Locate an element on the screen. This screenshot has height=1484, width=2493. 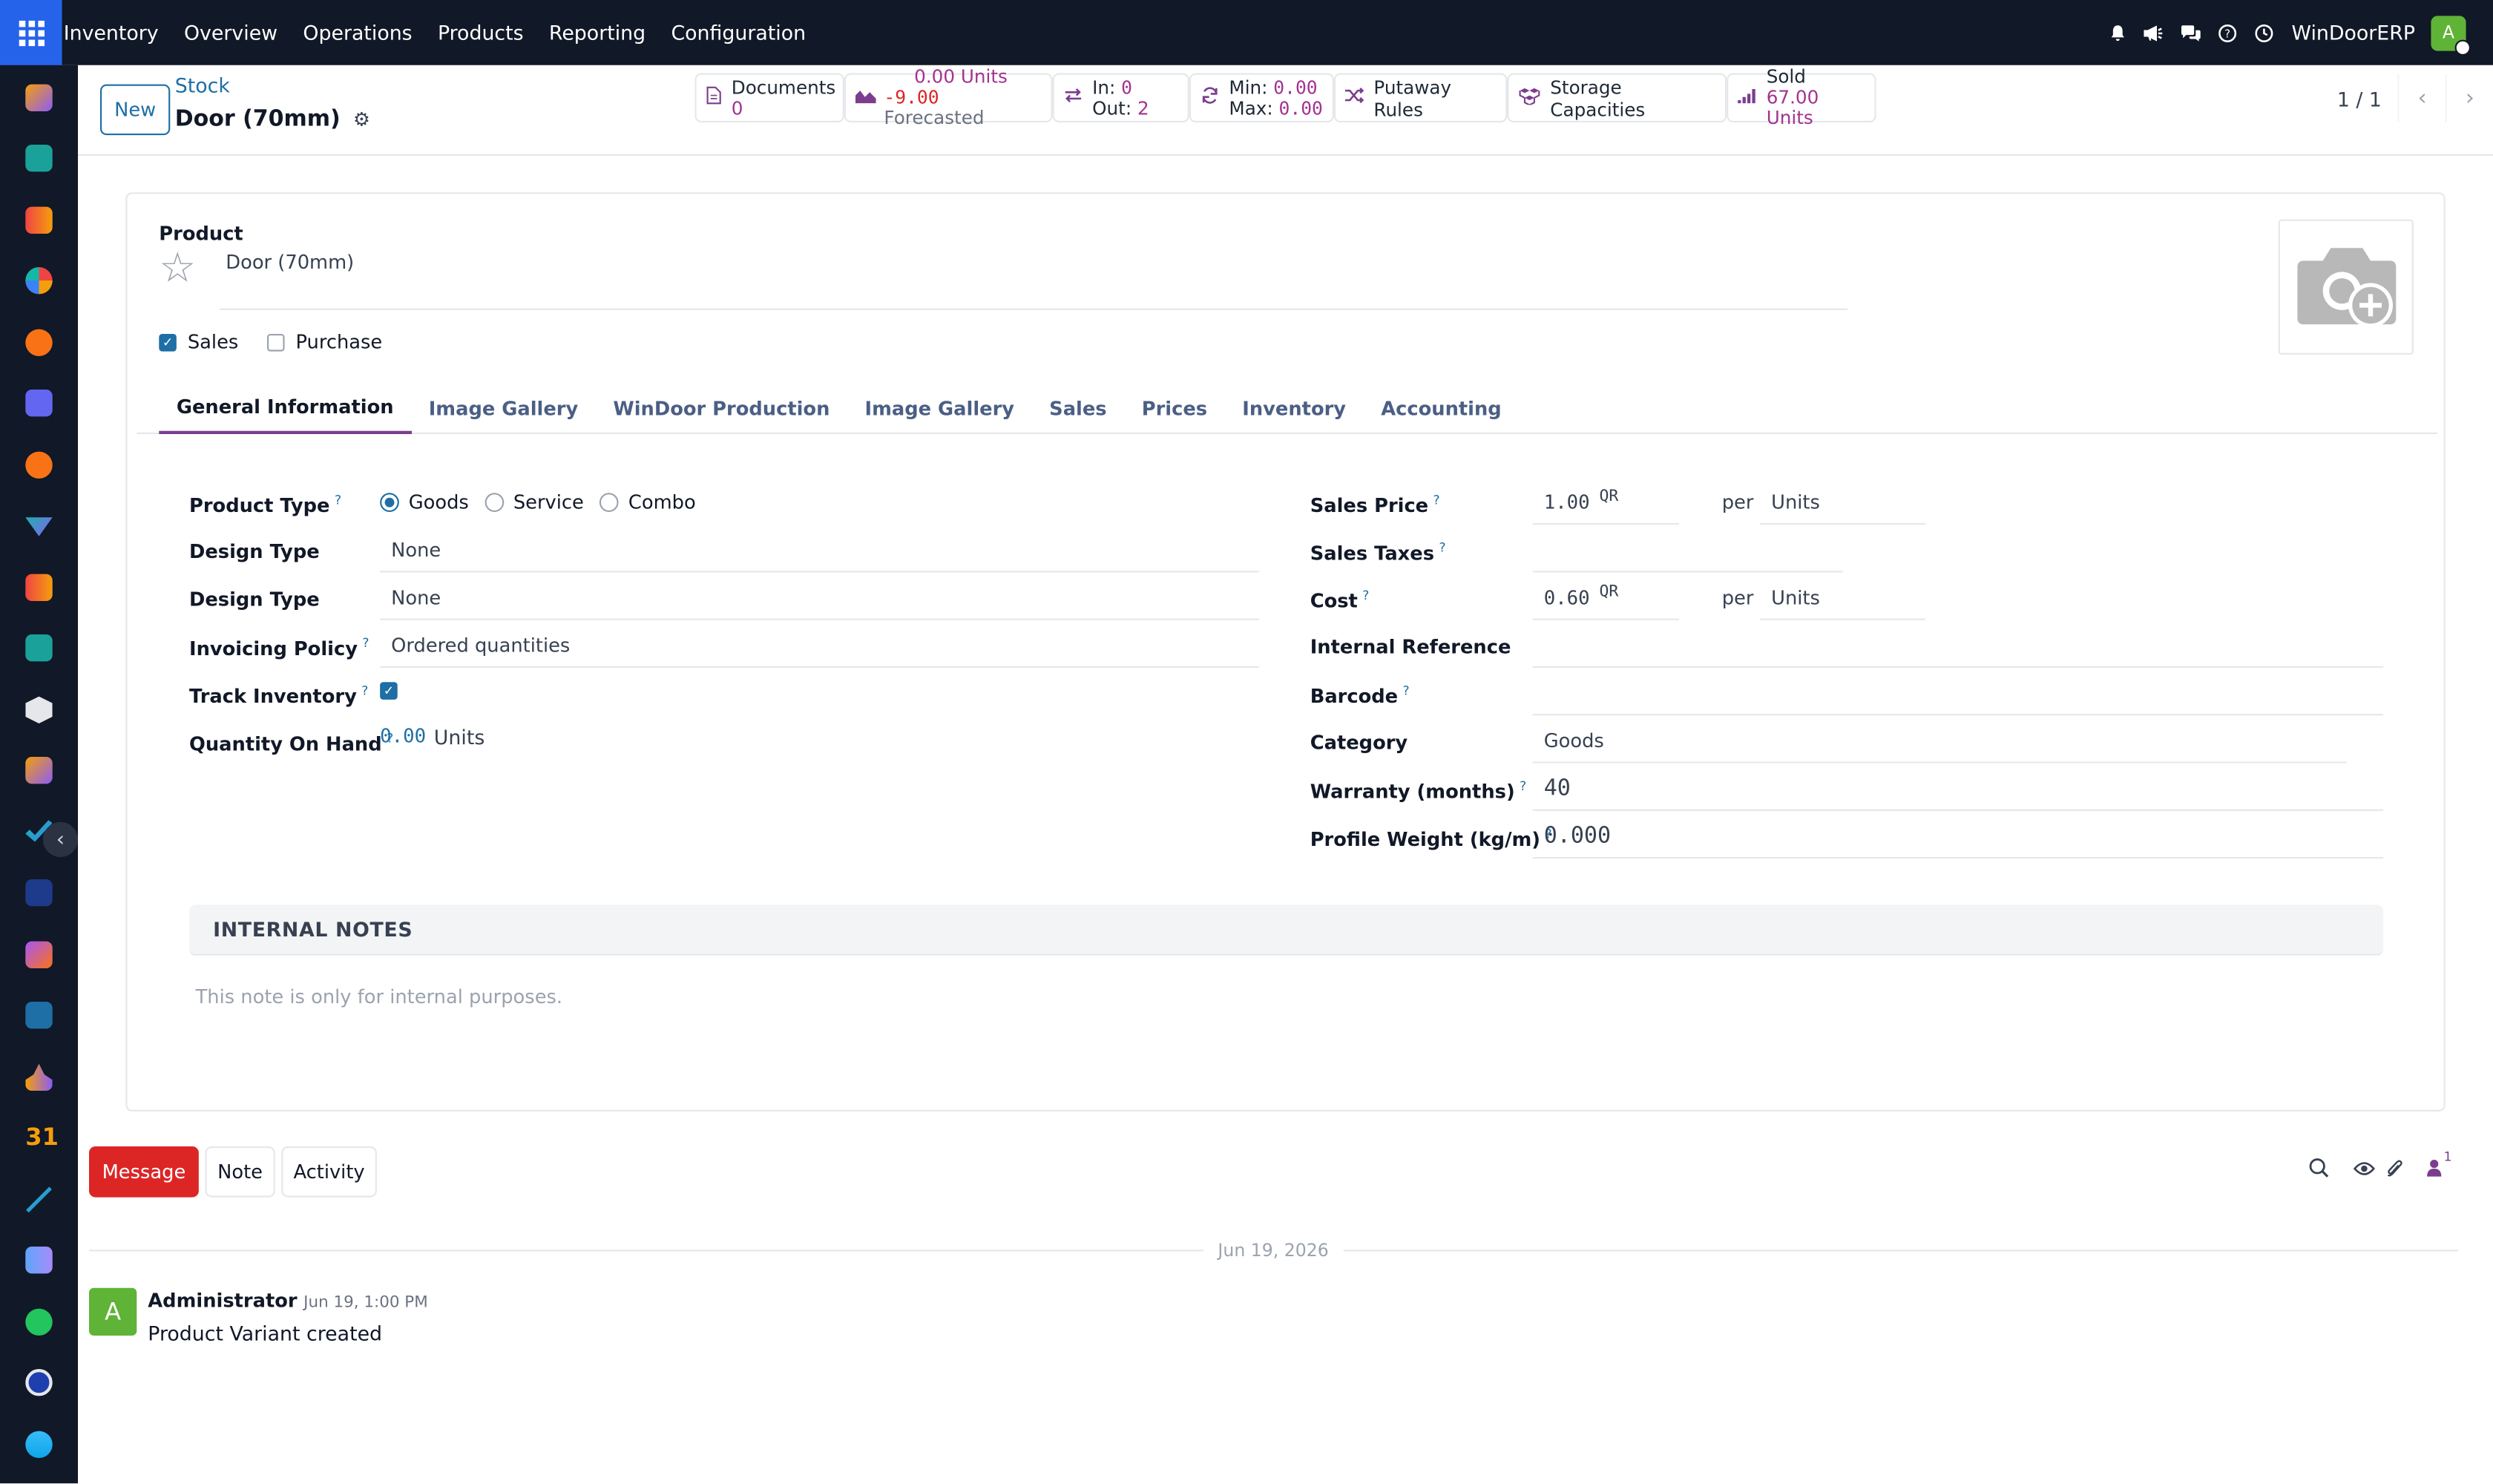
manufacturing-icon is located at coordinates (39, 954).